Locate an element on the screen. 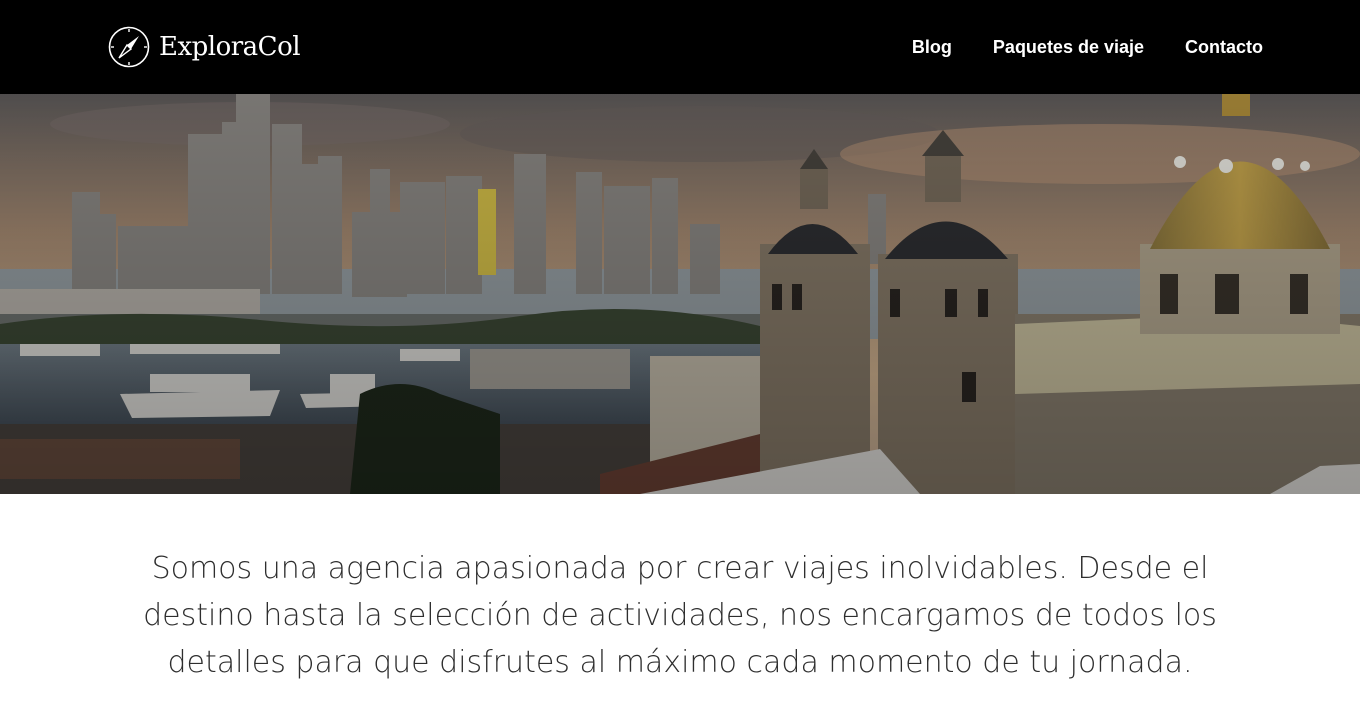 The image size is (1360, 728). nav-link-blog: Blog is located at coordinates (932, 47).